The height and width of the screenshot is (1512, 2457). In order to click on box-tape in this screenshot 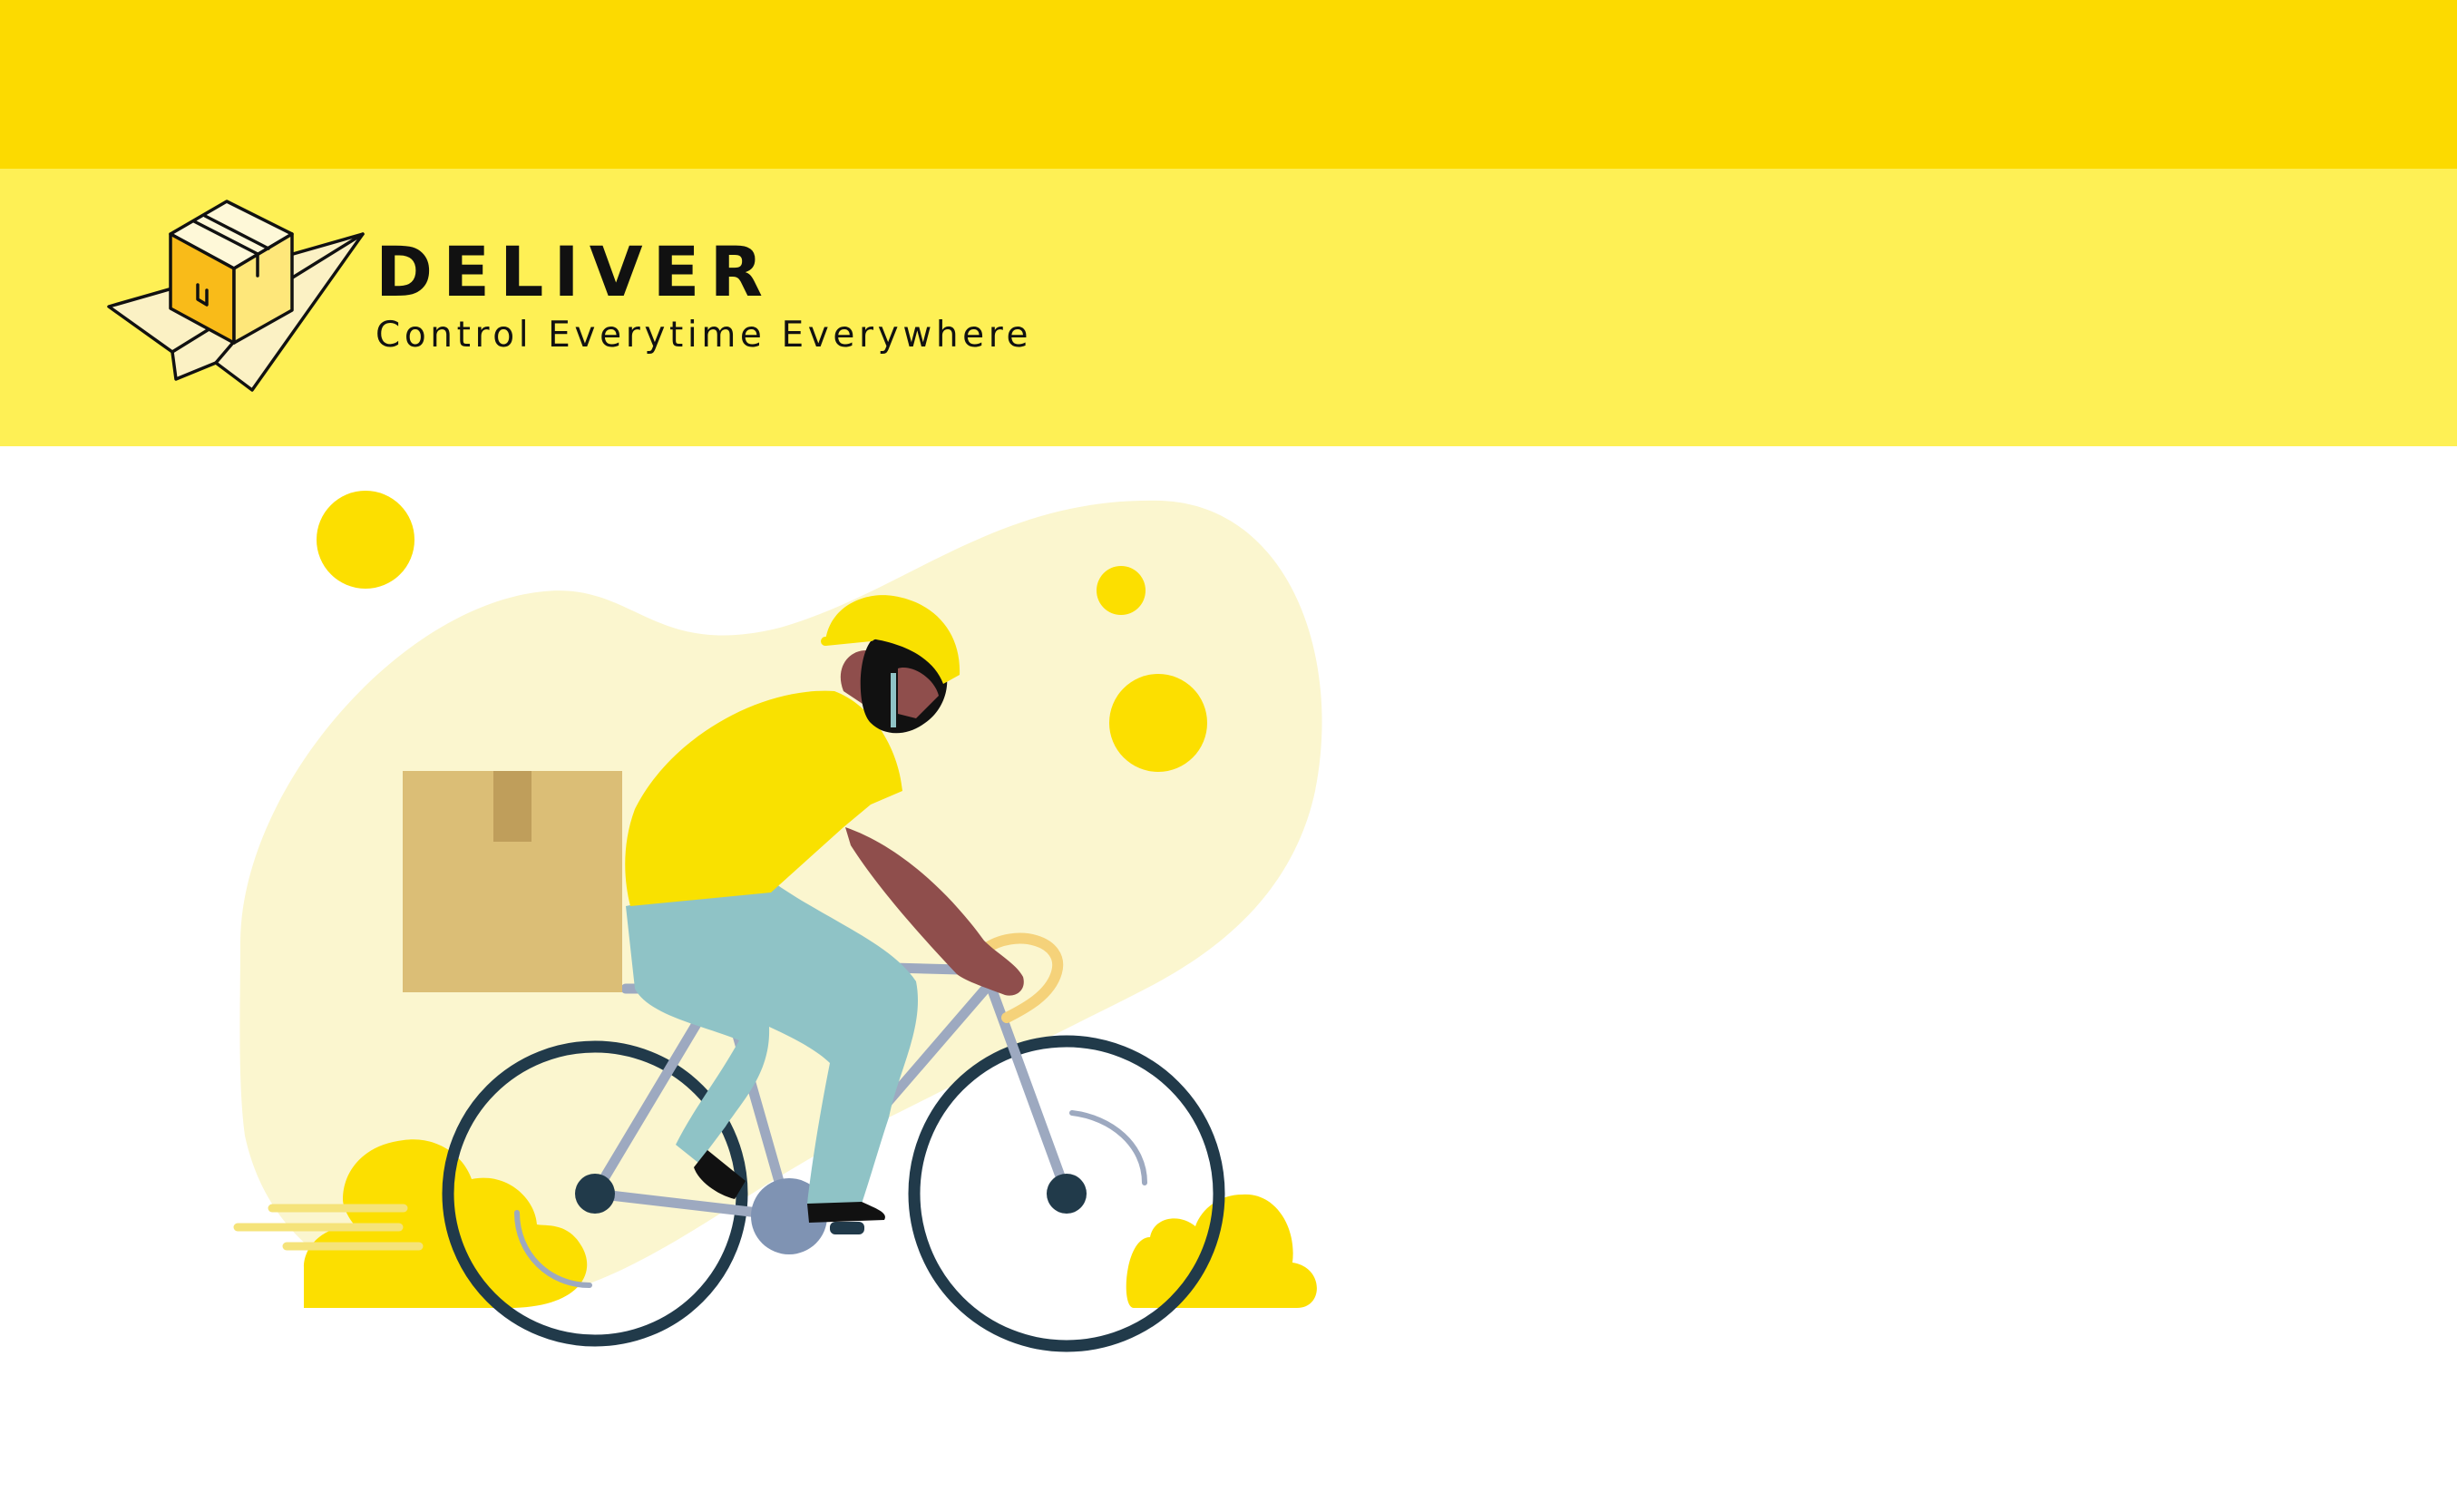, I will do `click(512, 806)`.